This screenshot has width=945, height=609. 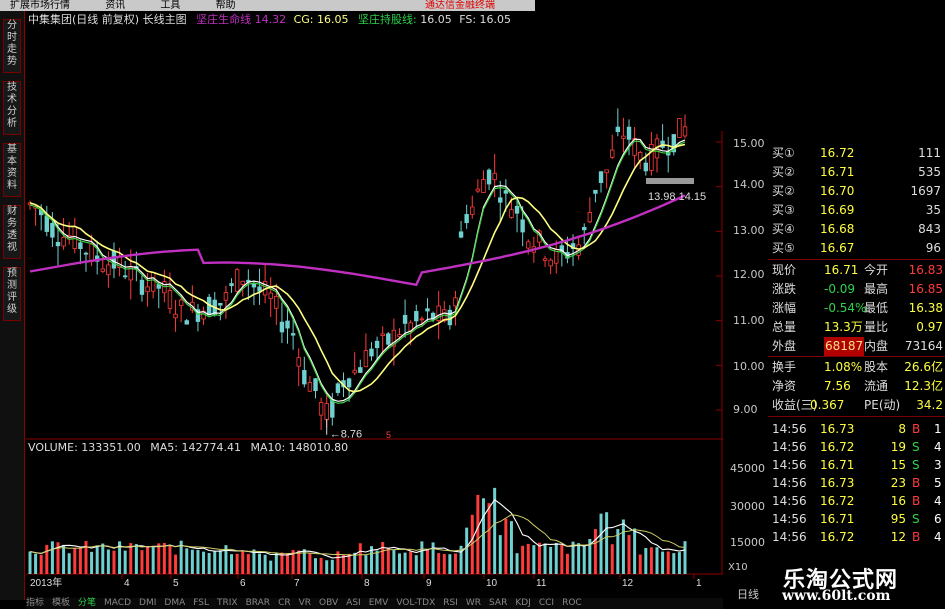 What do you see at coordinates (40, 5) in the screenshot?
I see `menu-item-extended-market: 扩展市场行情` at bounding box center [40, 5].